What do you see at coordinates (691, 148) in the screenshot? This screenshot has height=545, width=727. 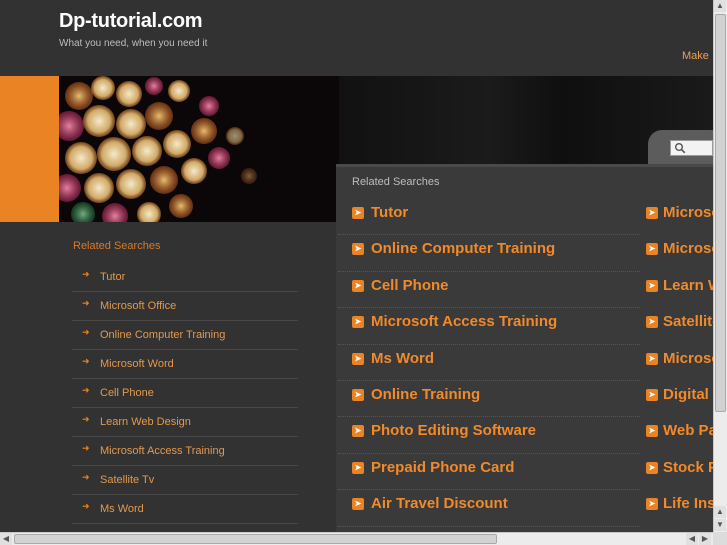 I see `search-input` at bounding box center [691, 148].